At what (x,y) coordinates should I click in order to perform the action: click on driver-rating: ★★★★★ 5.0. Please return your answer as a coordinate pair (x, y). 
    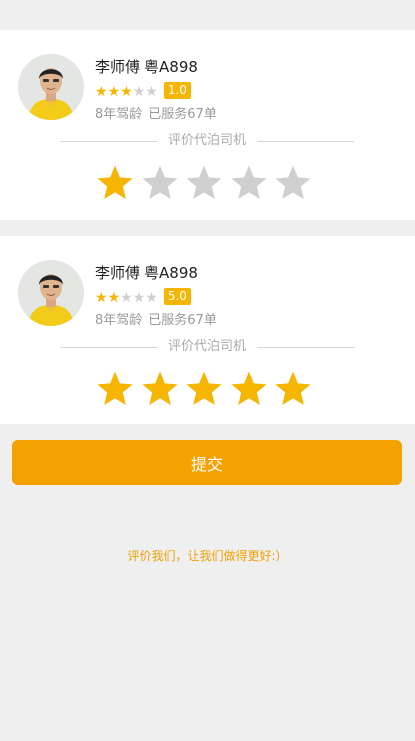
    Looking at the image, I should click on (143, 296).